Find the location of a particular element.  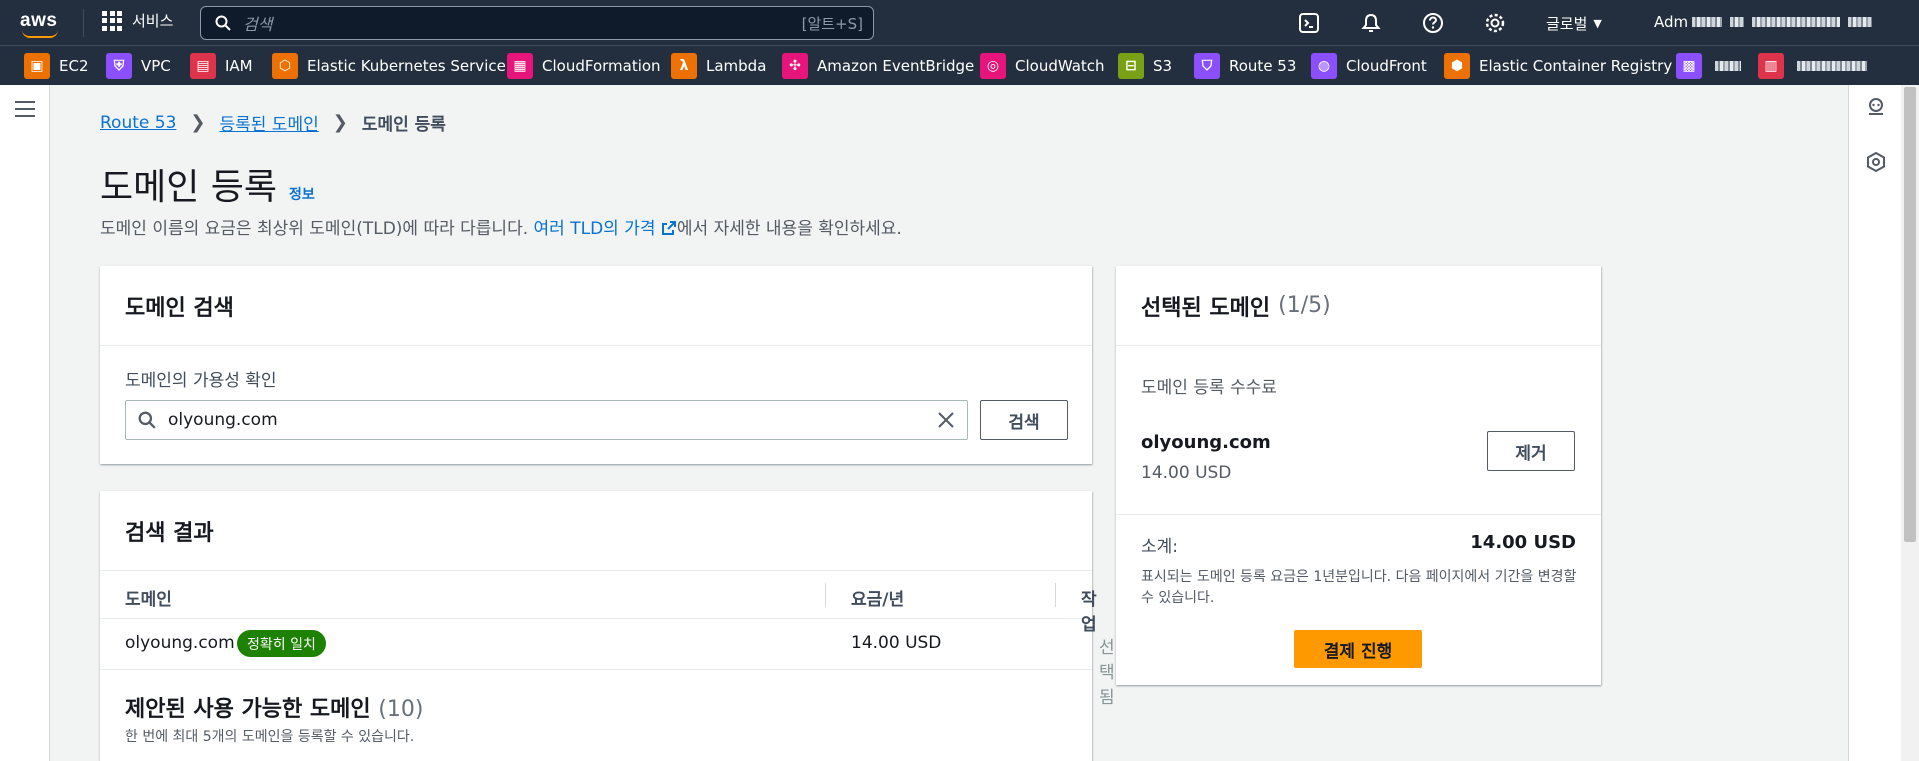

region-label: 글로벌 is located at coordinates (1567, 24).